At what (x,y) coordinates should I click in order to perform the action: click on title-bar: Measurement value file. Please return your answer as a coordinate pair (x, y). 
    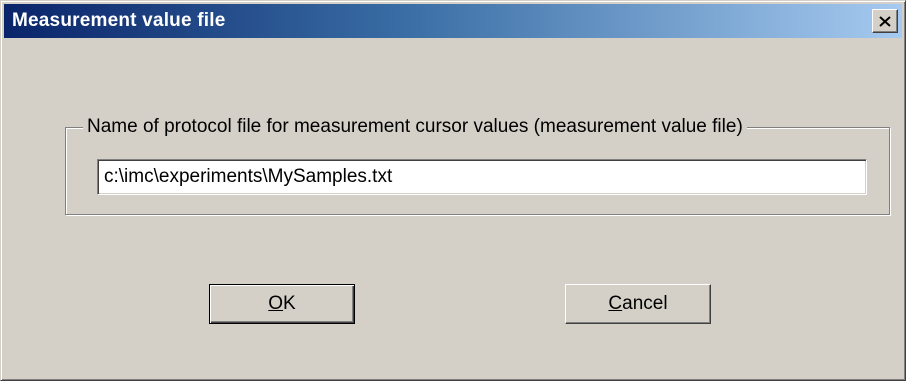
    Looking at the image, I should click on (453, 21).